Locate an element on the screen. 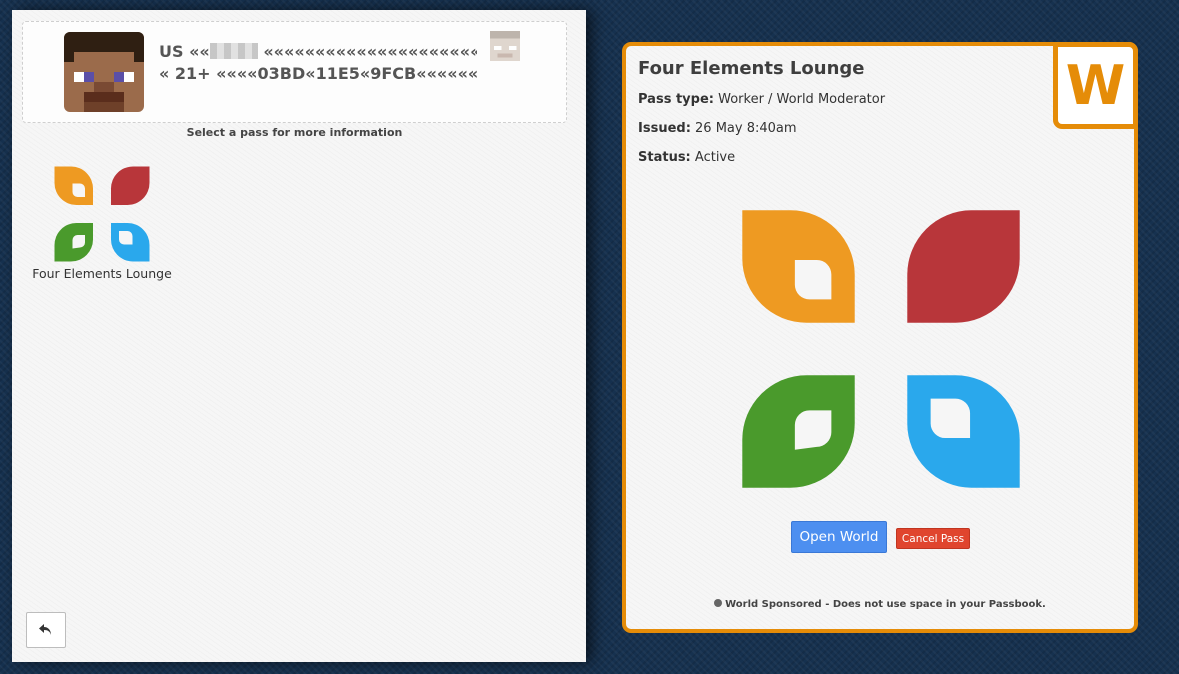 The height and width of the screenshot is (674, 1179). back-button is located at coordinates (46, 630).